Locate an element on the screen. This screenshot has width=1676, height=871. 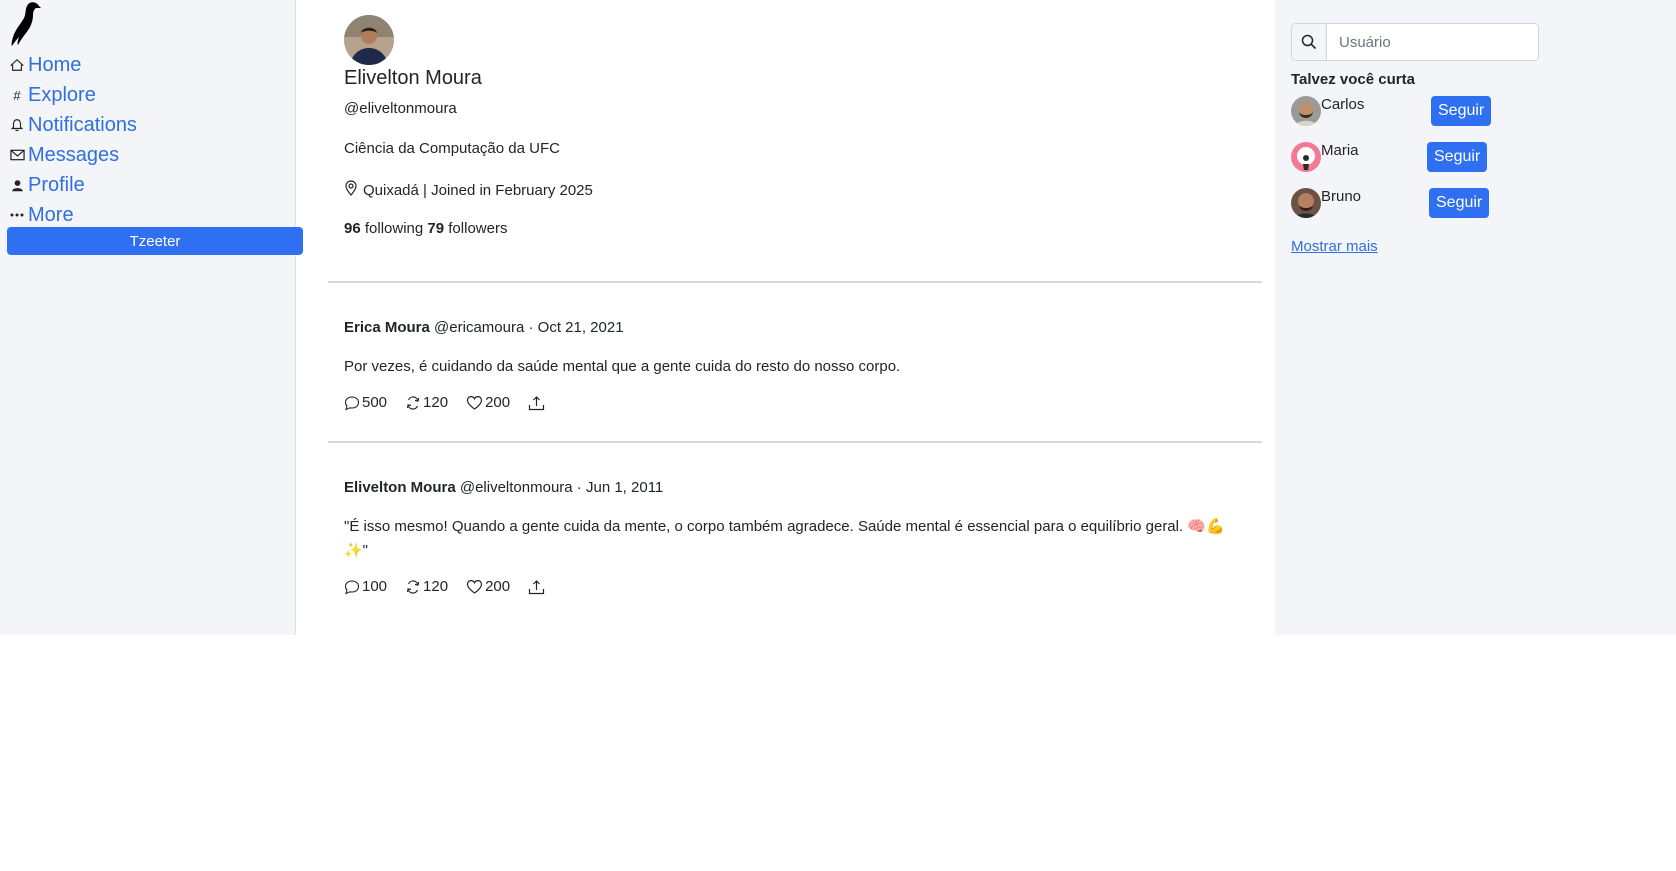
tzeeter-button: Tzeeter is located at coordinates (155, 241).